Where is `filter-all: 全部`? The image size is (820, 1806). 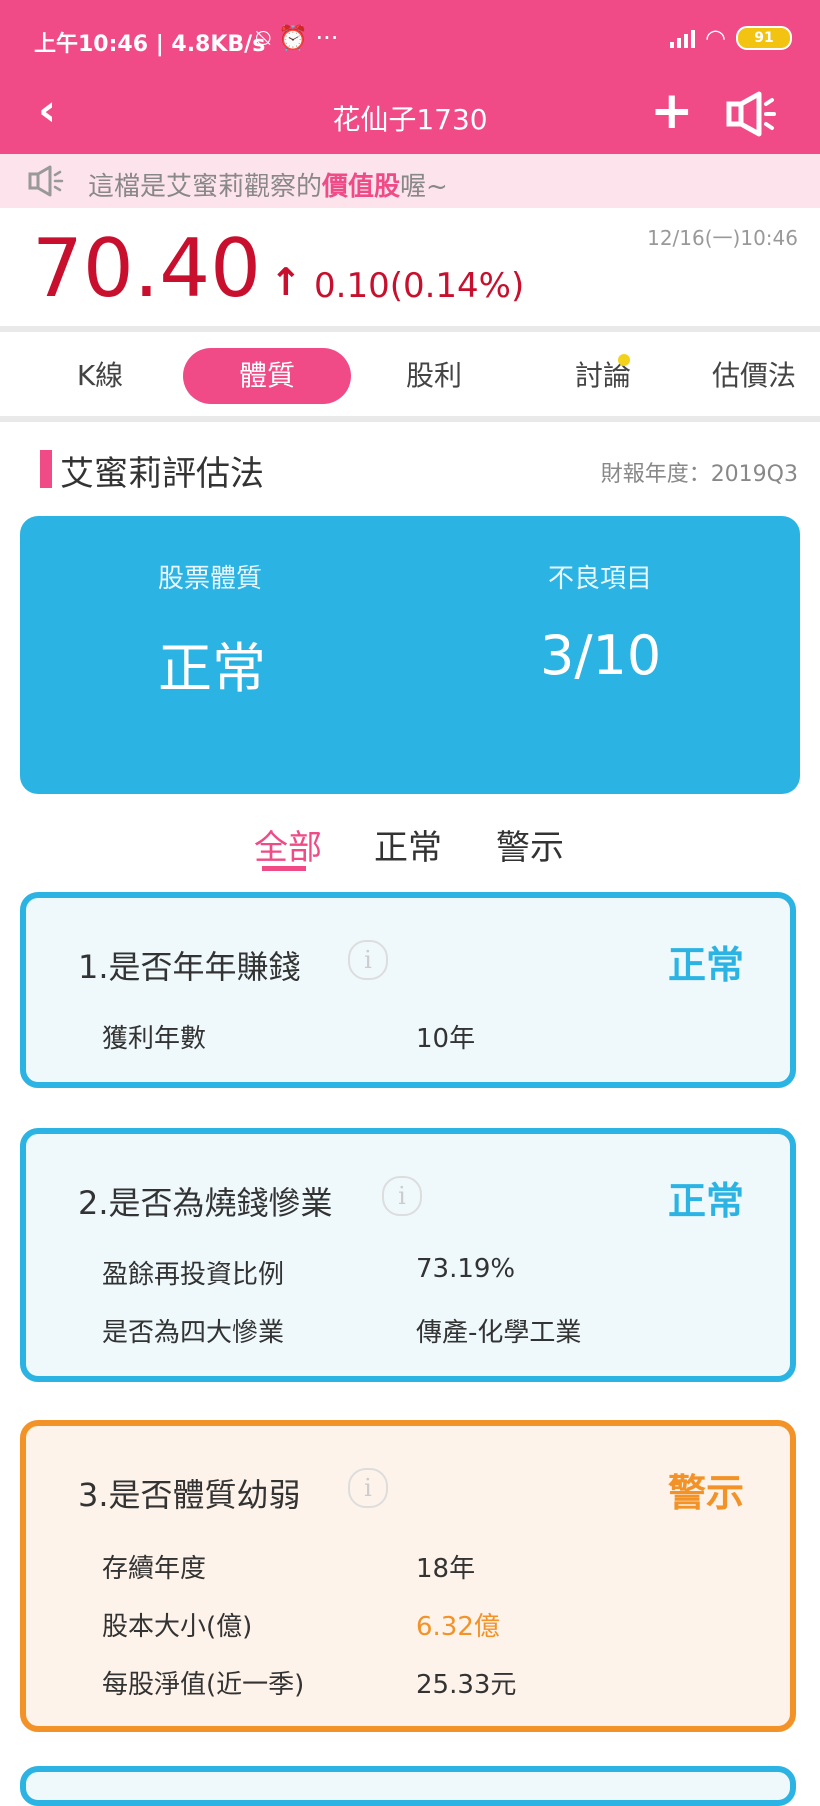
filter-all: 全部 is located at coordinates (288, 844).